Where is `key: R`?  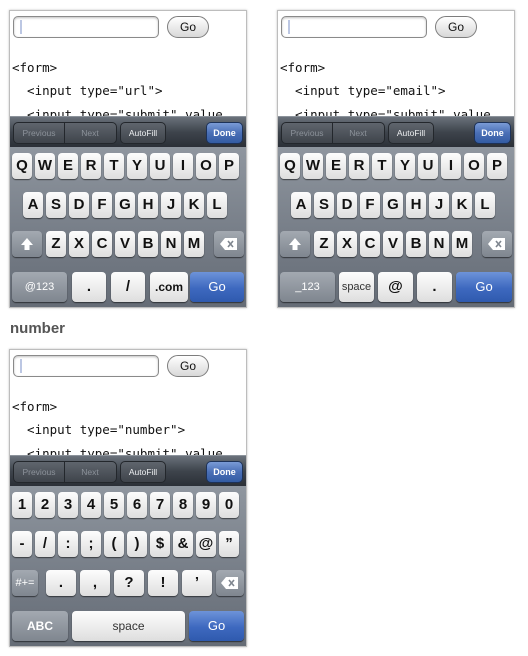 key: R is located at coordinates (359, 166).